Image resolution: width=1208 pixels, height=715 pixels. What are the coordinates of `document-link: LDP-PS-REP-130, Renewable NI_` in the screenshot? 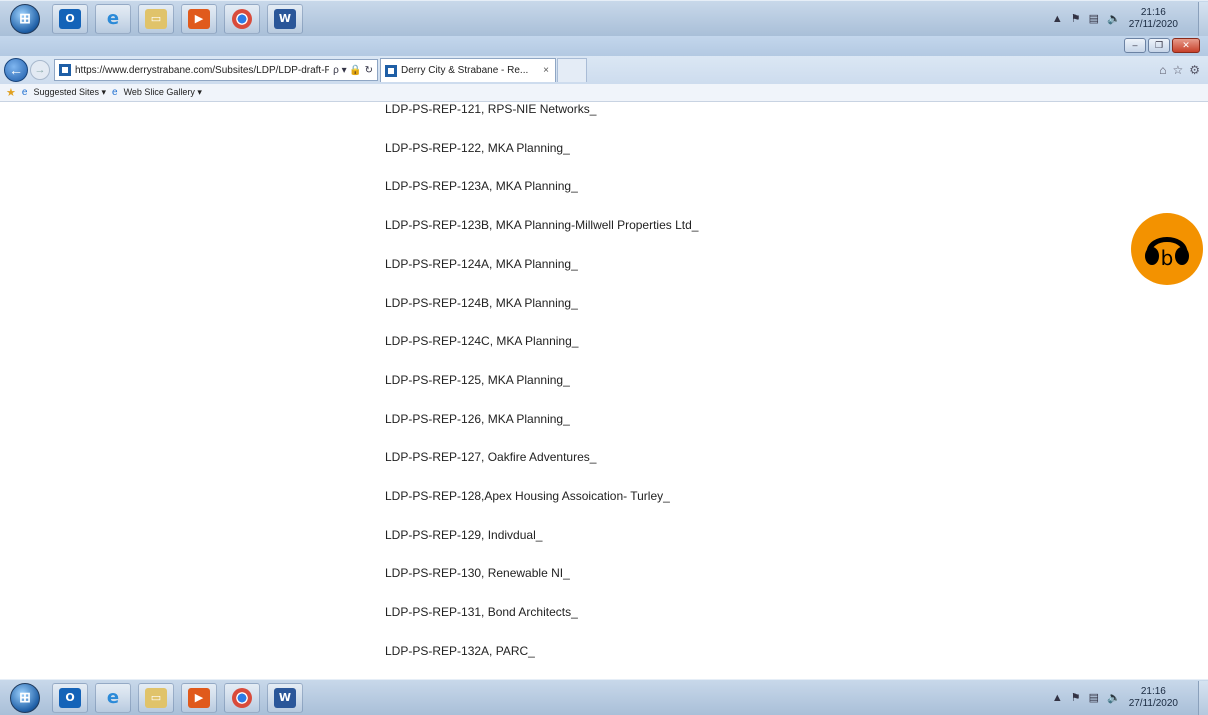 It's located at (477, 573).